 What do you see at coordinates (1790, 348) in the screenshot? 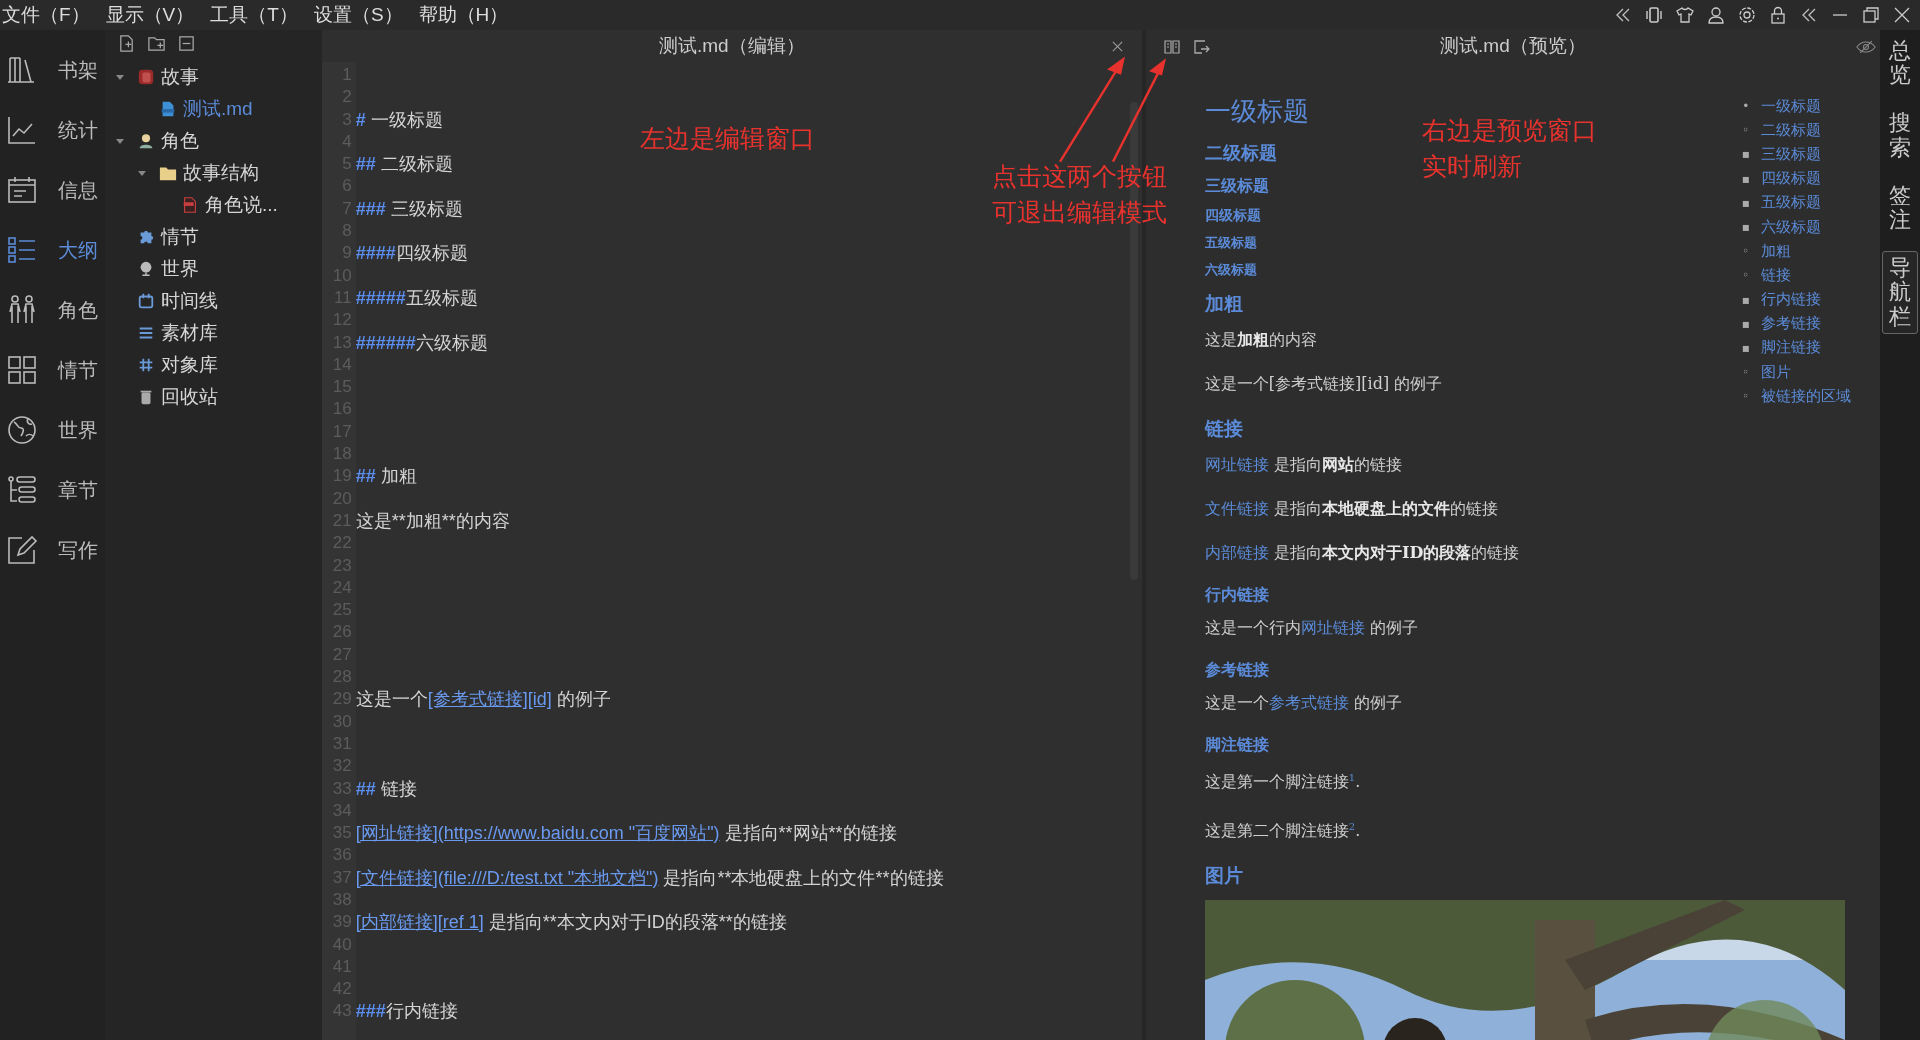
I see `toc-link: 脚注链接` at bounding box center [1790, 348].